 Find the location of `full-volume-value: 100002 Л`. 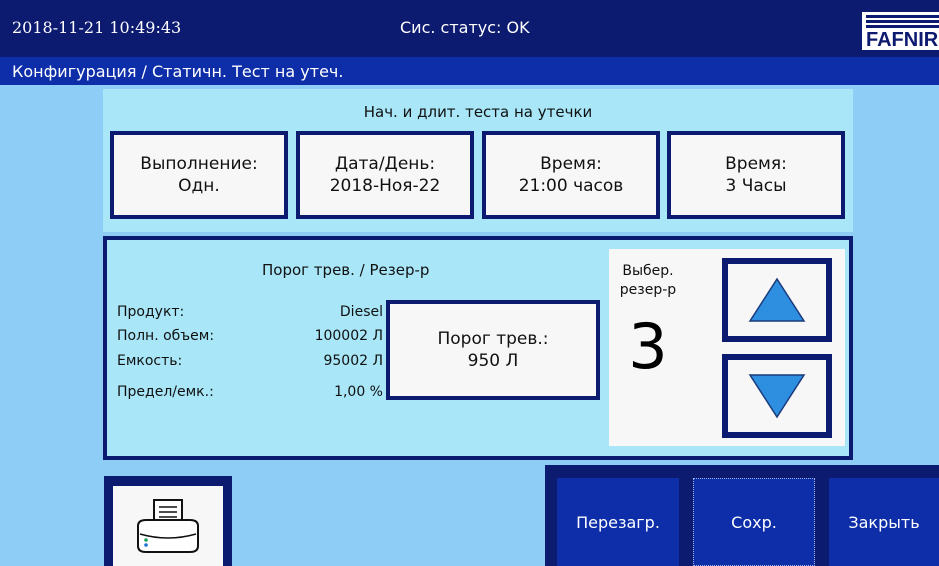

full-volume-value: 100002 Л is located at coordinates (348, 336).